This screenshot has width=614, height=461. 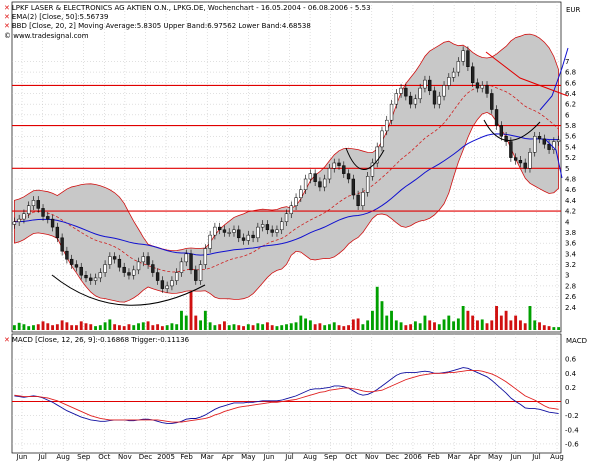 What do you see at coordinates (331, 457) in the screenshot?
I see `time-tick-label: Sep` at bounding box center [331, 457].